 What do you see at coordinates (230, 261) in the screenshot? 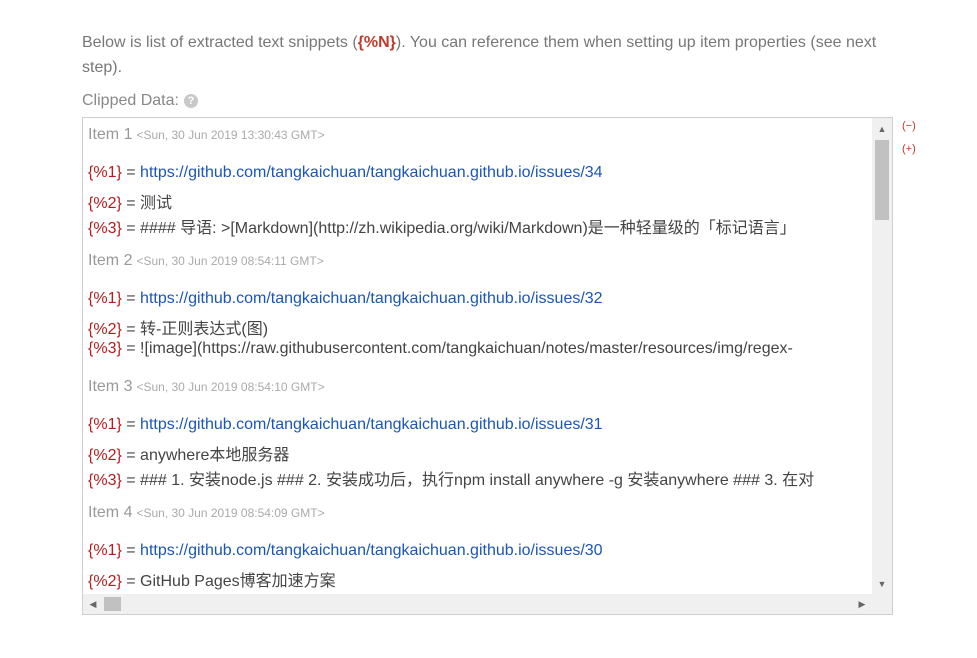
I see `item-timestamp: <Sun, 30 Jun 2019 08:54:11 GMT>` at bounding box center [230, 261].